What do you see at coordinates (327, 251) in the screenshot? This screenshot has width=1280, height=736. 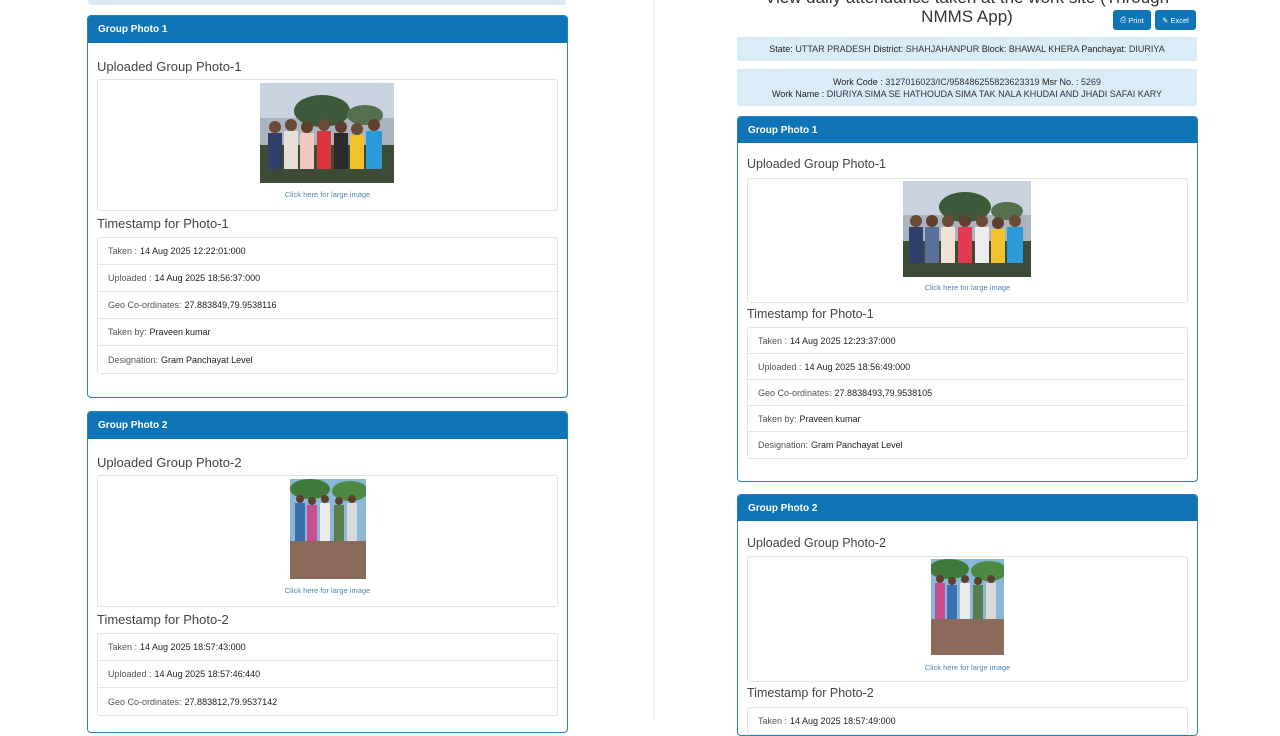 I see `taken-row: Taken :14 Aug 2025 12:22:01:000` at bounding box center [327, 251].